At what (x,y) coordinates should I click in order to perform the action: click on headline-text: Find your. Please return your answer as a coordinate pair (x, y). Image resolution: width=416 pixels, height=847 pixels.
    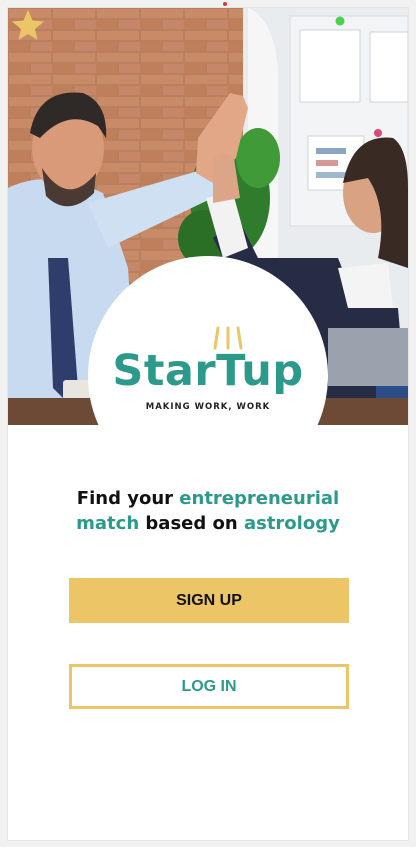
    Looking at the image, I should click on (128, 498).